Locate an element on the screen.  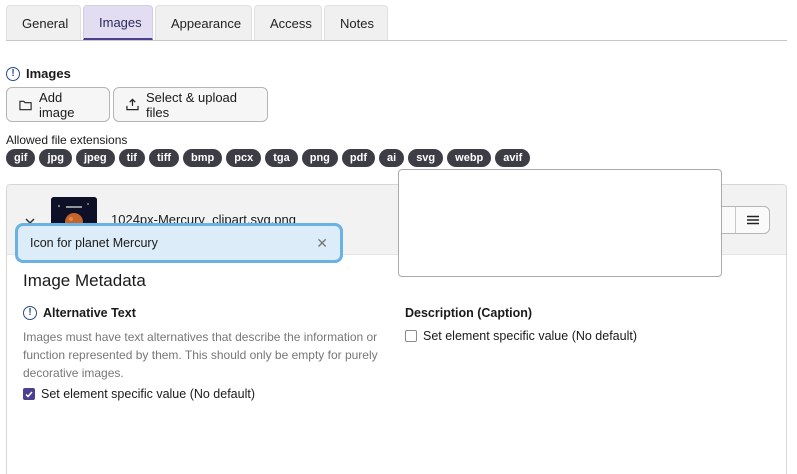
extension-badge: bmp is located at coordinates (203, 158).